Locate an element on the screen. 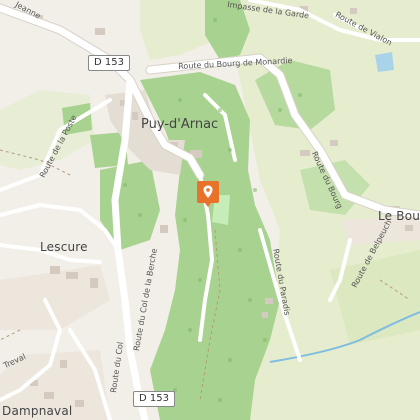 The width and height of the screenshot is (420, 420). road-shield-d153-bottom: D 153 is located at coordinates (154, 399).